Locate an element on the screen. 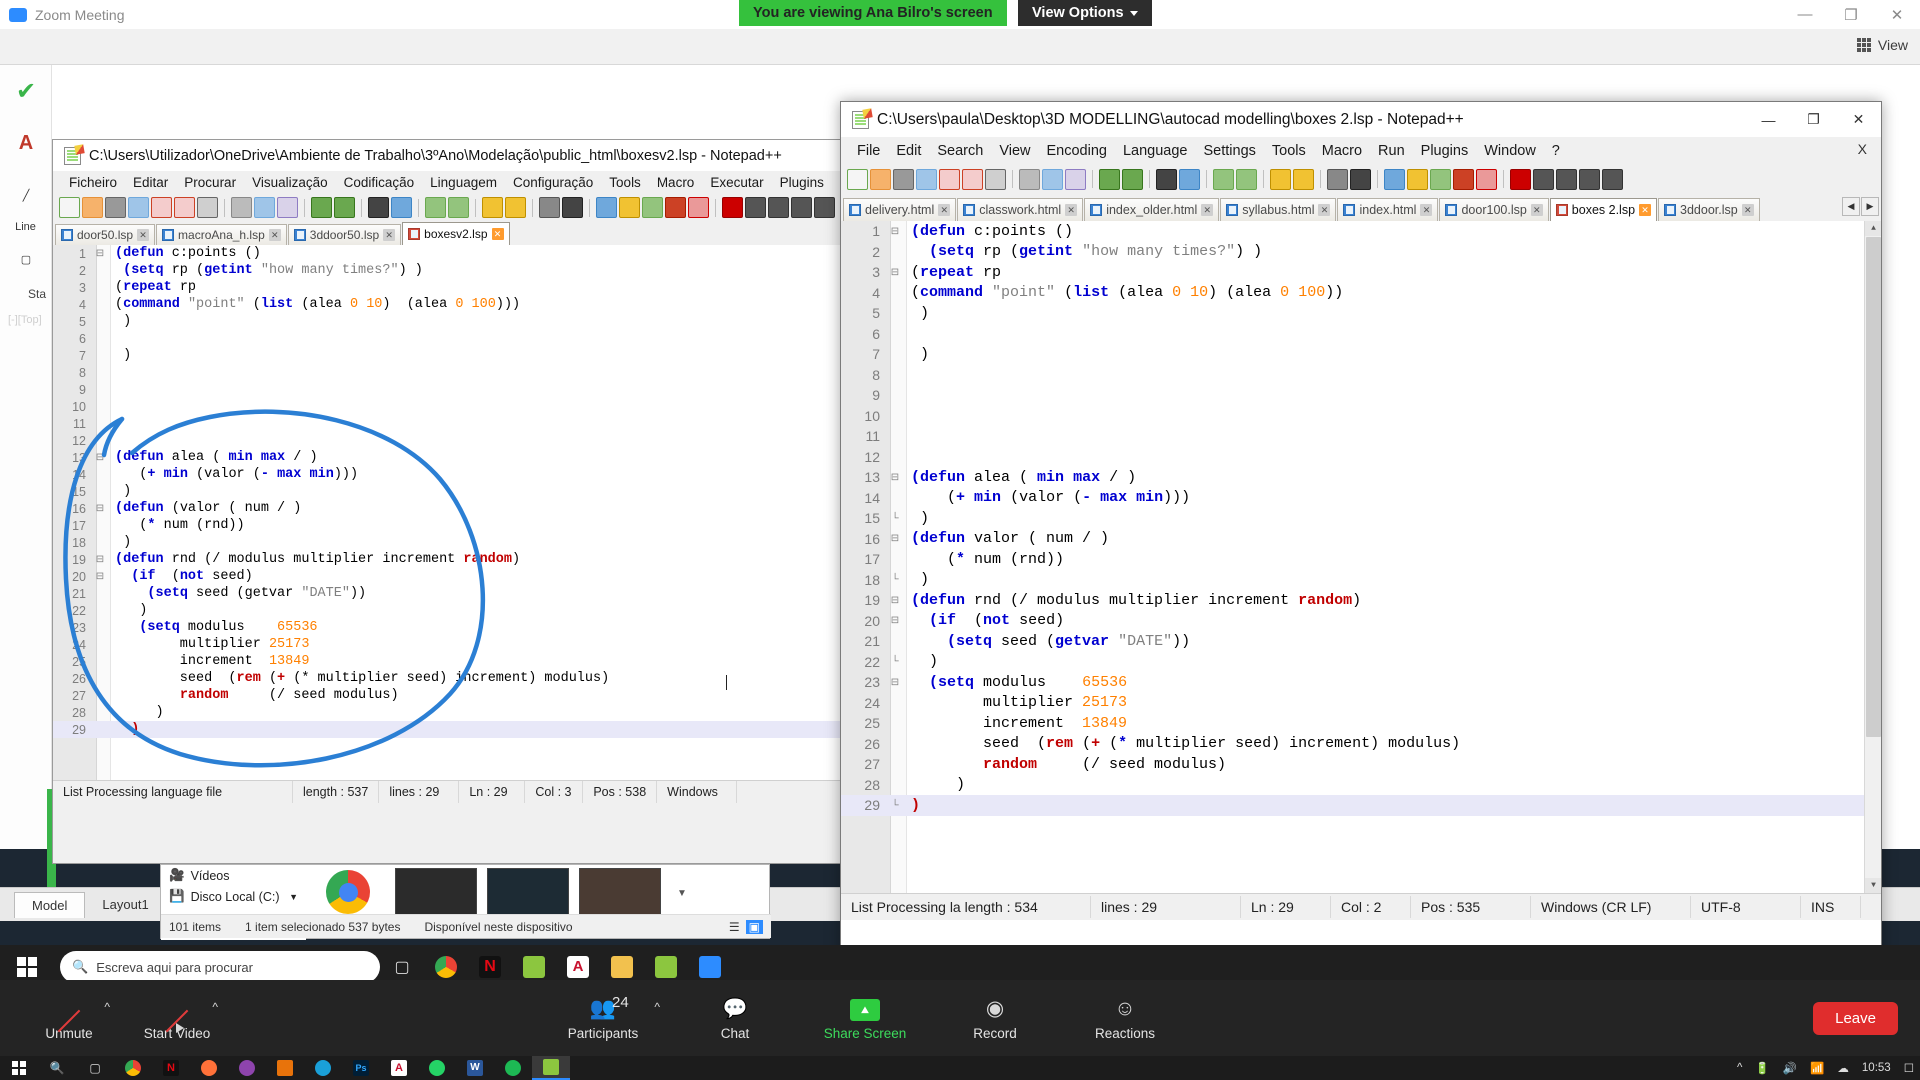  autocad-tool-text: A is located at coordinates (26, 143).